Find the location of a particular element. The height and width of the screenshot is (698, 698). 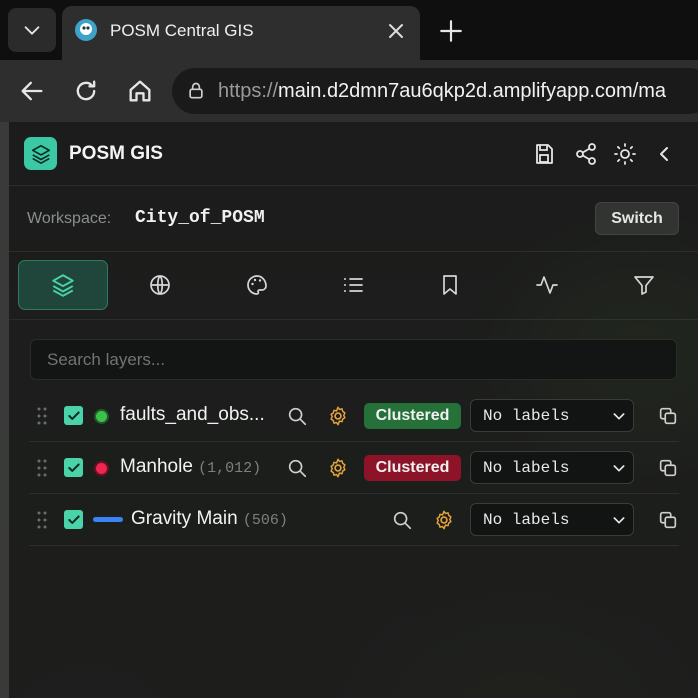

bookmark-icon is located at coordinates (450, 285).